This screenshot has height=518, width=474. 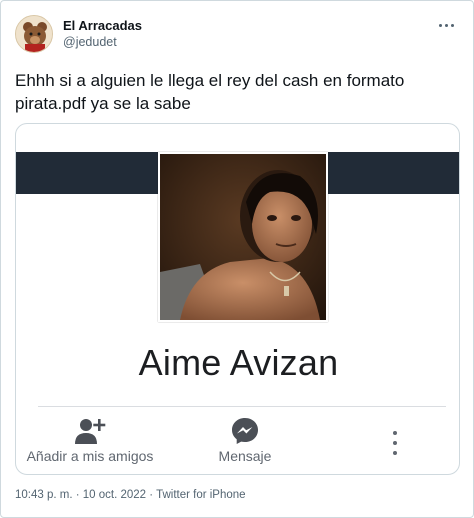 I want to click on more-options-icon, so click(x=447, y=26).